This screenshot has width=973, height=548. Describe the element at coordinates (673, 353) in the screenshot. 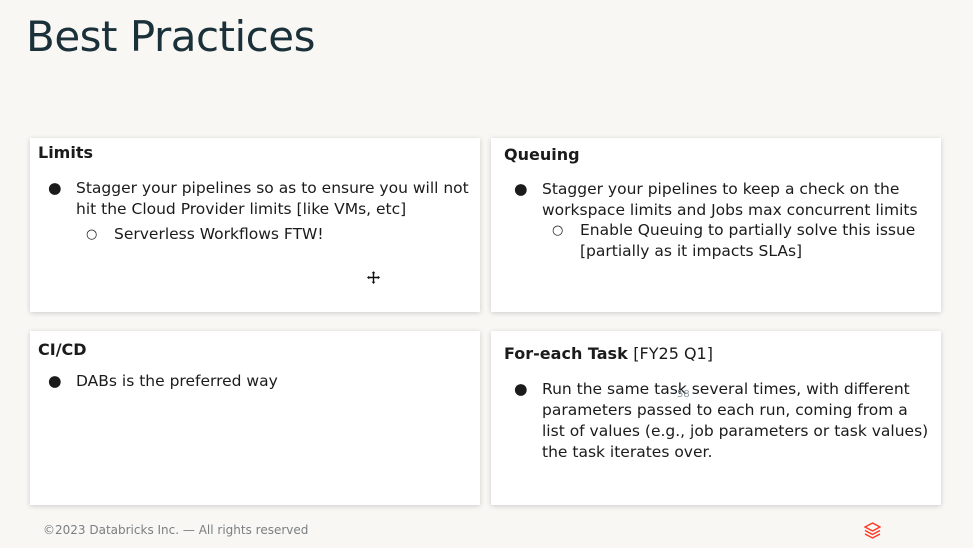

I see `foreach-title-suffix: [FY25 Q1]` at that location.